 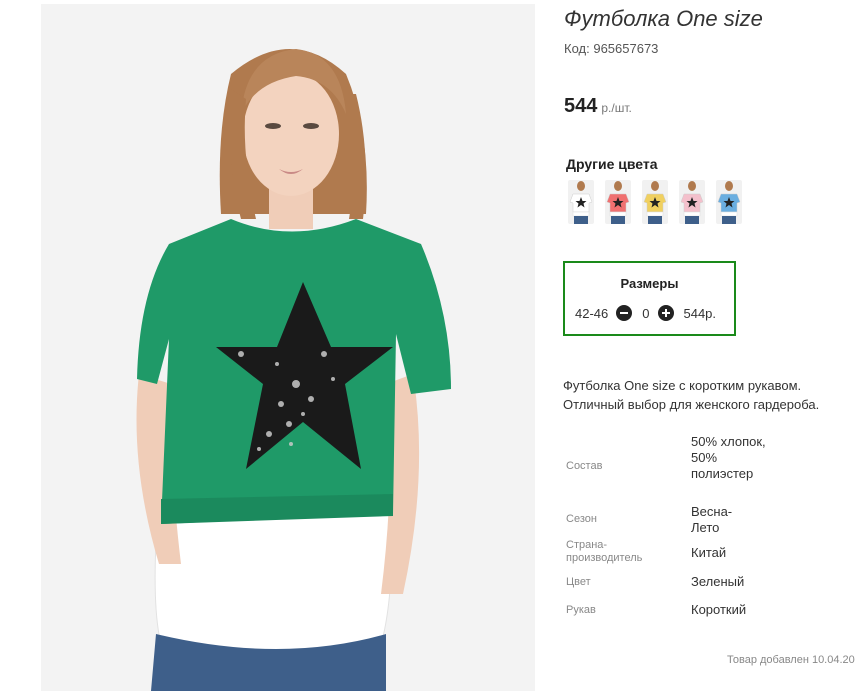 What do you see at coordinates (626, 48) in the screenshot?
I see `product-code-value: 965657673` at bounding box center [626, 48].